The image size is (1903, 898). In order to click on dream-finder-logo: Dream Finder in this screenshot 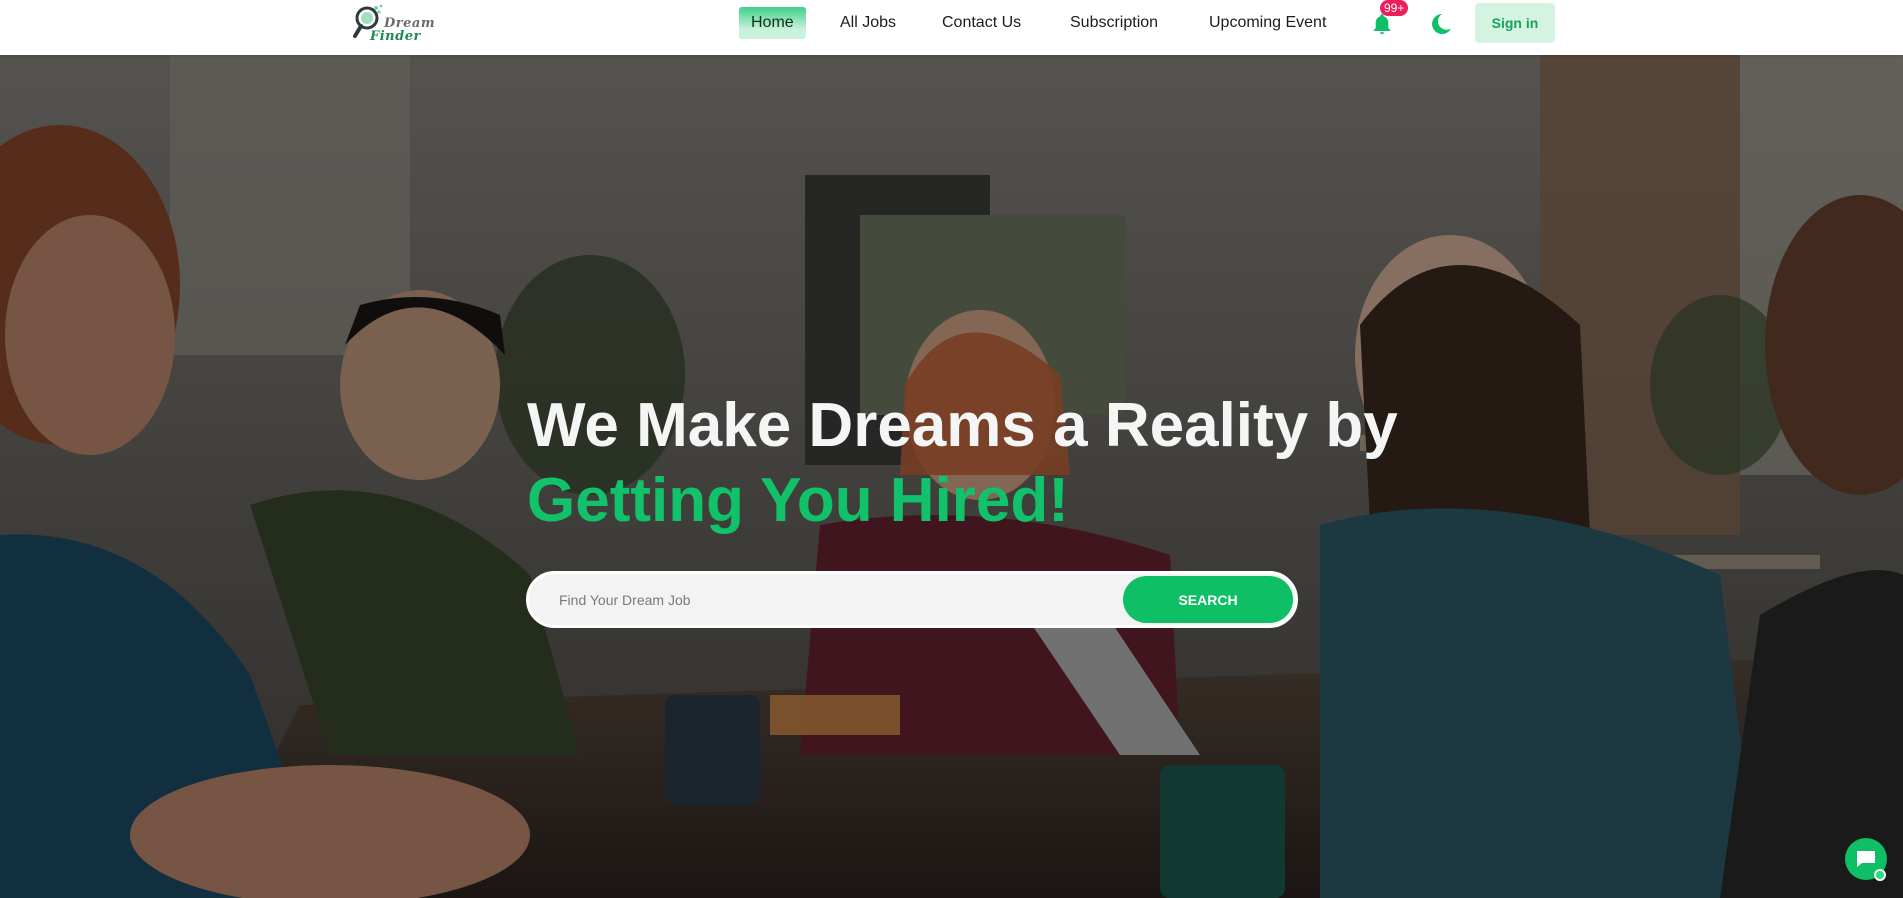, I will do `click(395, 23)`.